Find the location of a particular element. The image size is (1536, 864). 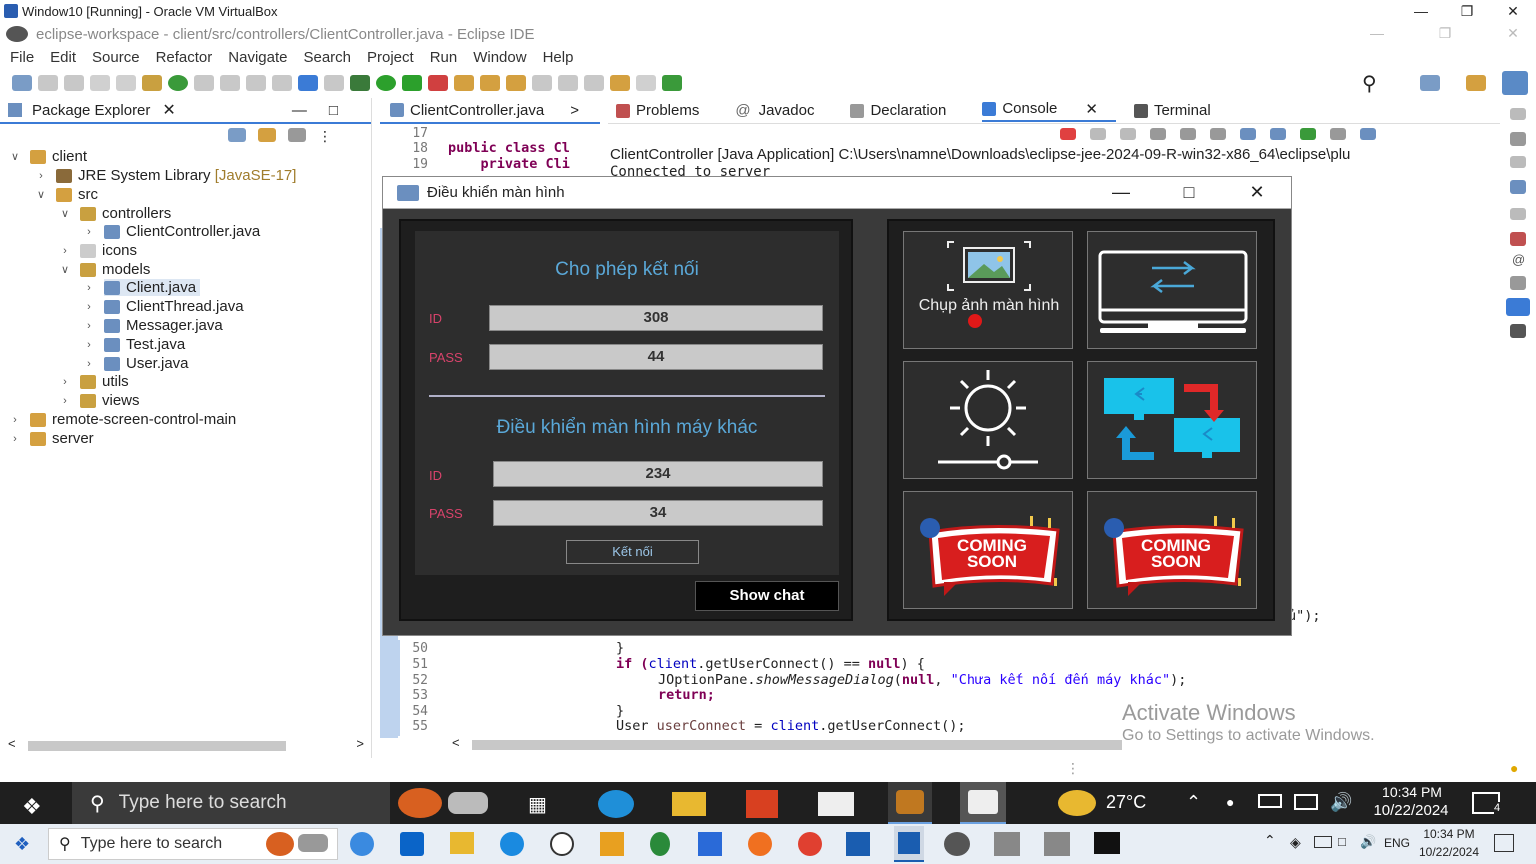

terminate-icon is located at coordinates (1068, 134).